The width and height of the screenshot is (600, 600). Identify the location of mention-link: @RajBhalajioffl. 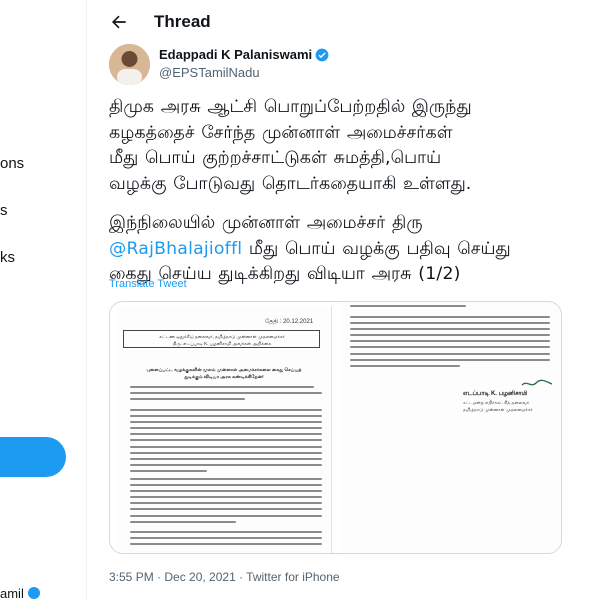
(175, 249).